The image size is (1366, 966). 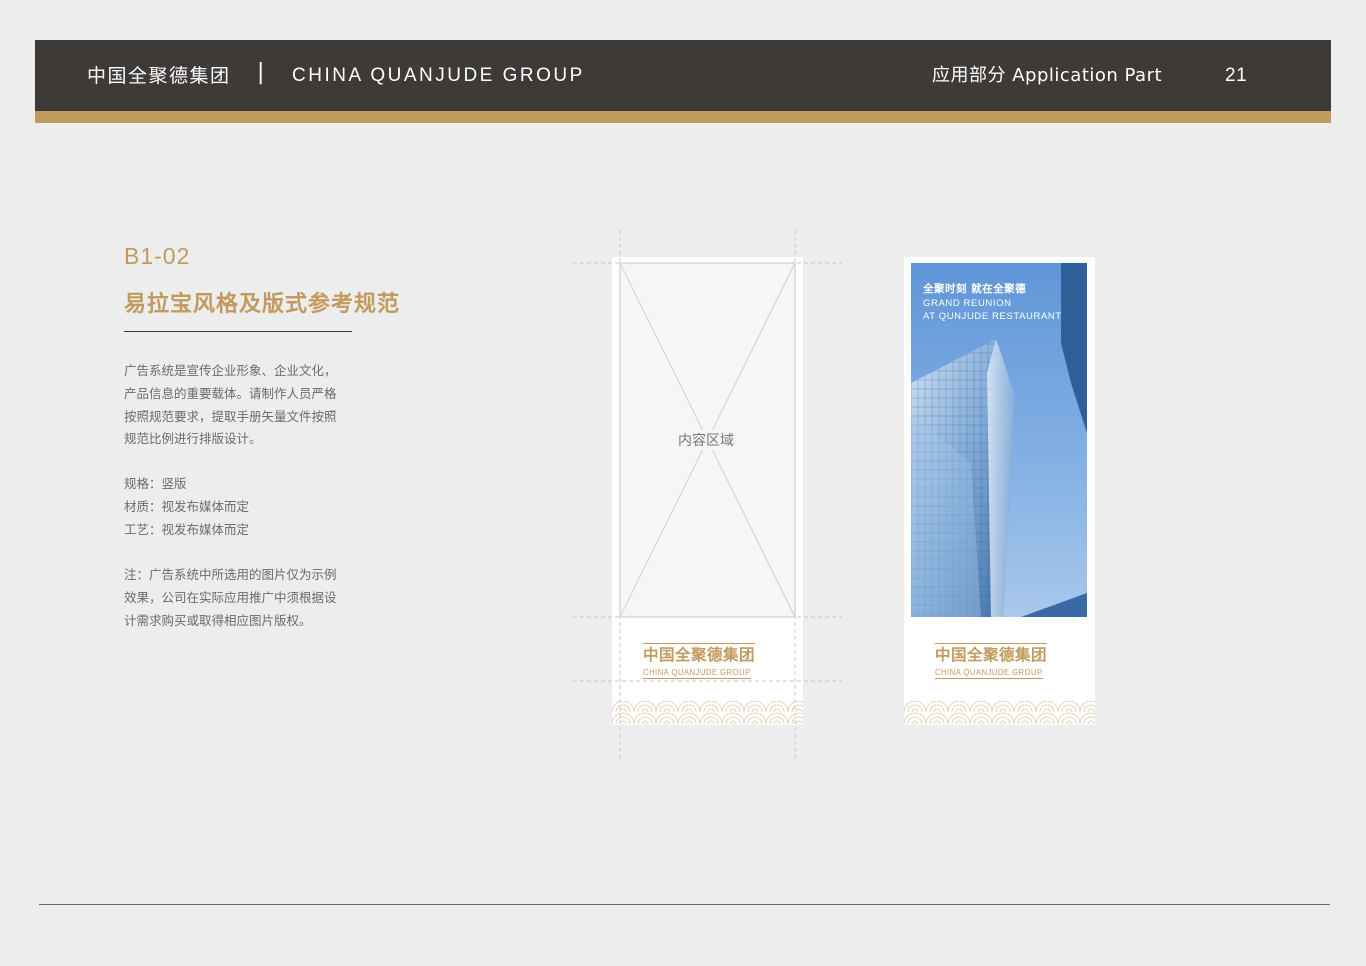 I want to click on slogan-cn: 全聚时刻 就在全聚德, so click(x=975, y=289).